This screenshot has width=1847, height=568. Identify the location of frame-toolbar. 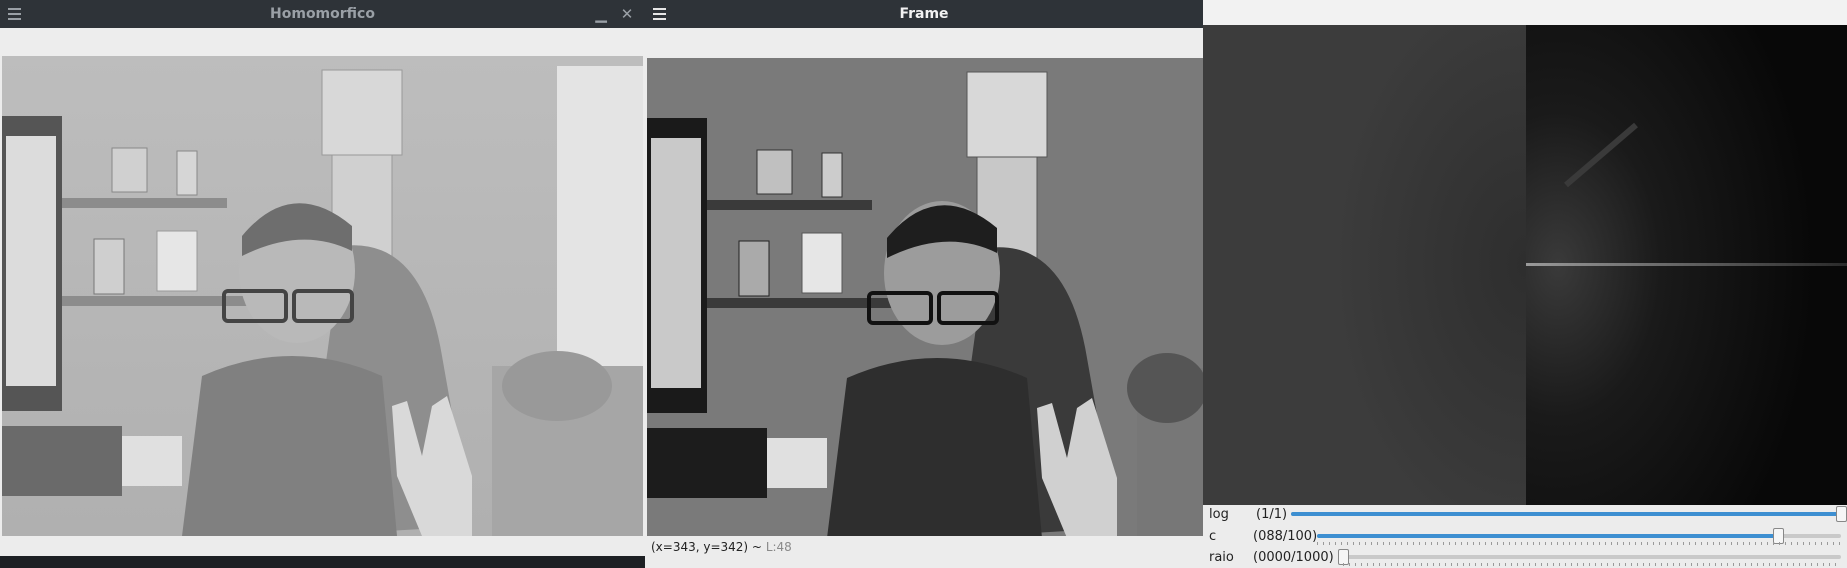
(924, 42).